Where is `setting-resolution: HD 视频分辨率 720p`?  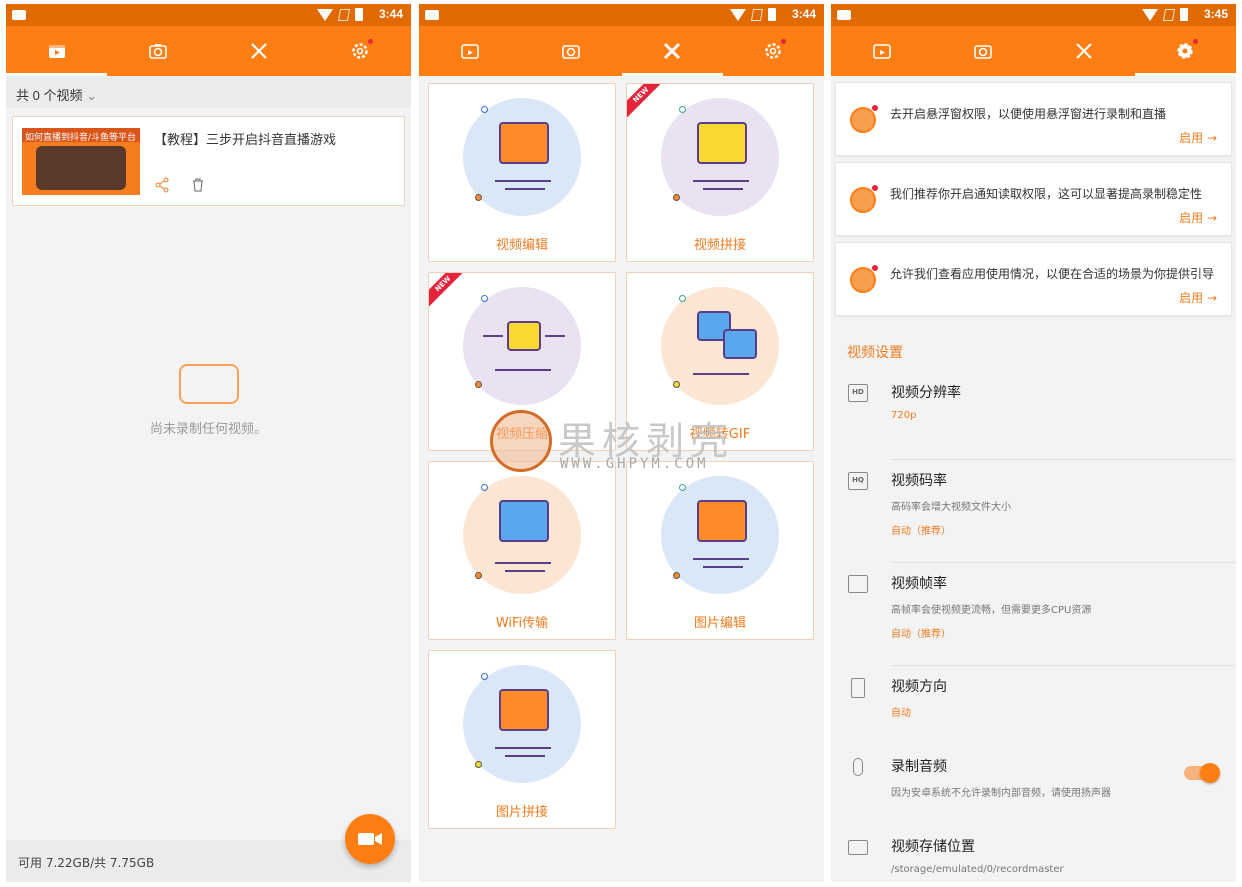
setting-resolution: HD 视频分辨率 720p is located at coordinates (1033, 416).